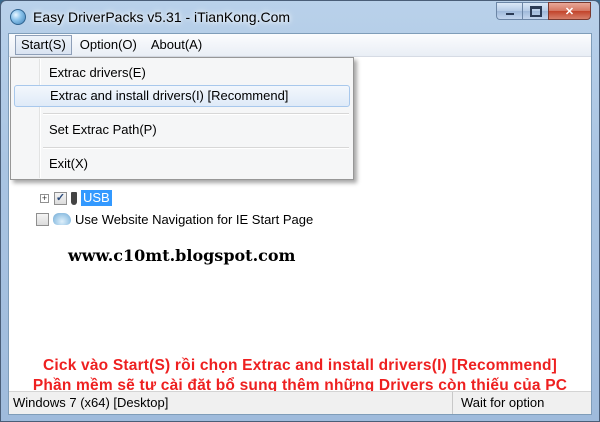  I want to click on menu-bar: Start(S) Option(O) About(A), so click(300, 45).